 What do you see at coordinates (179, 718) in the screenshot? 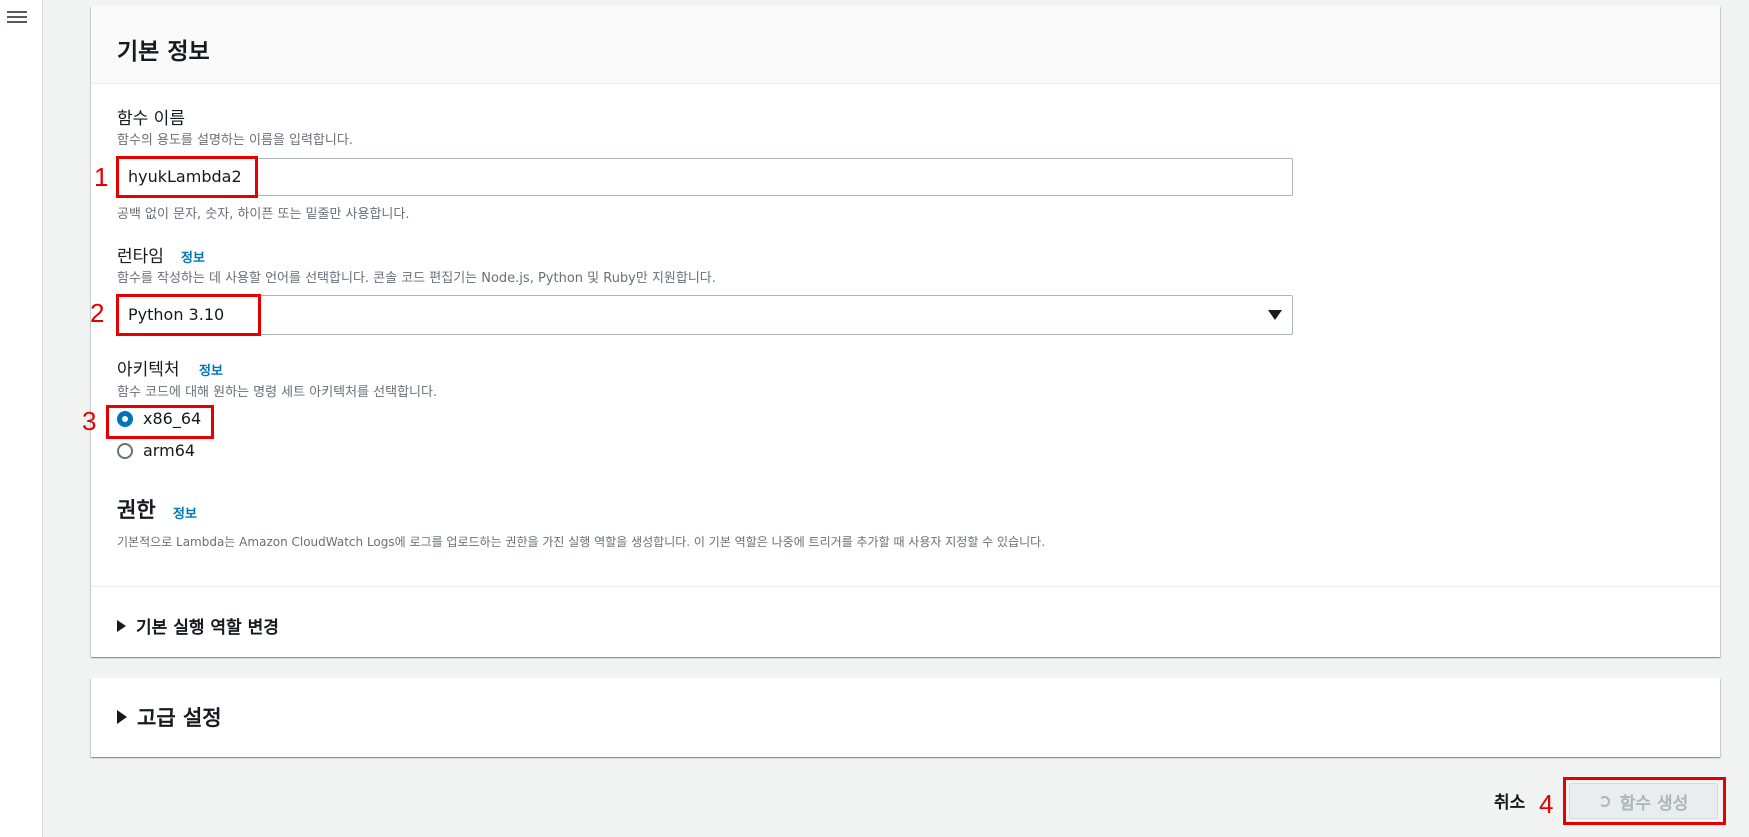
I see `advanced-settings-label: 고급 설정` at bounding box center [179, 718].